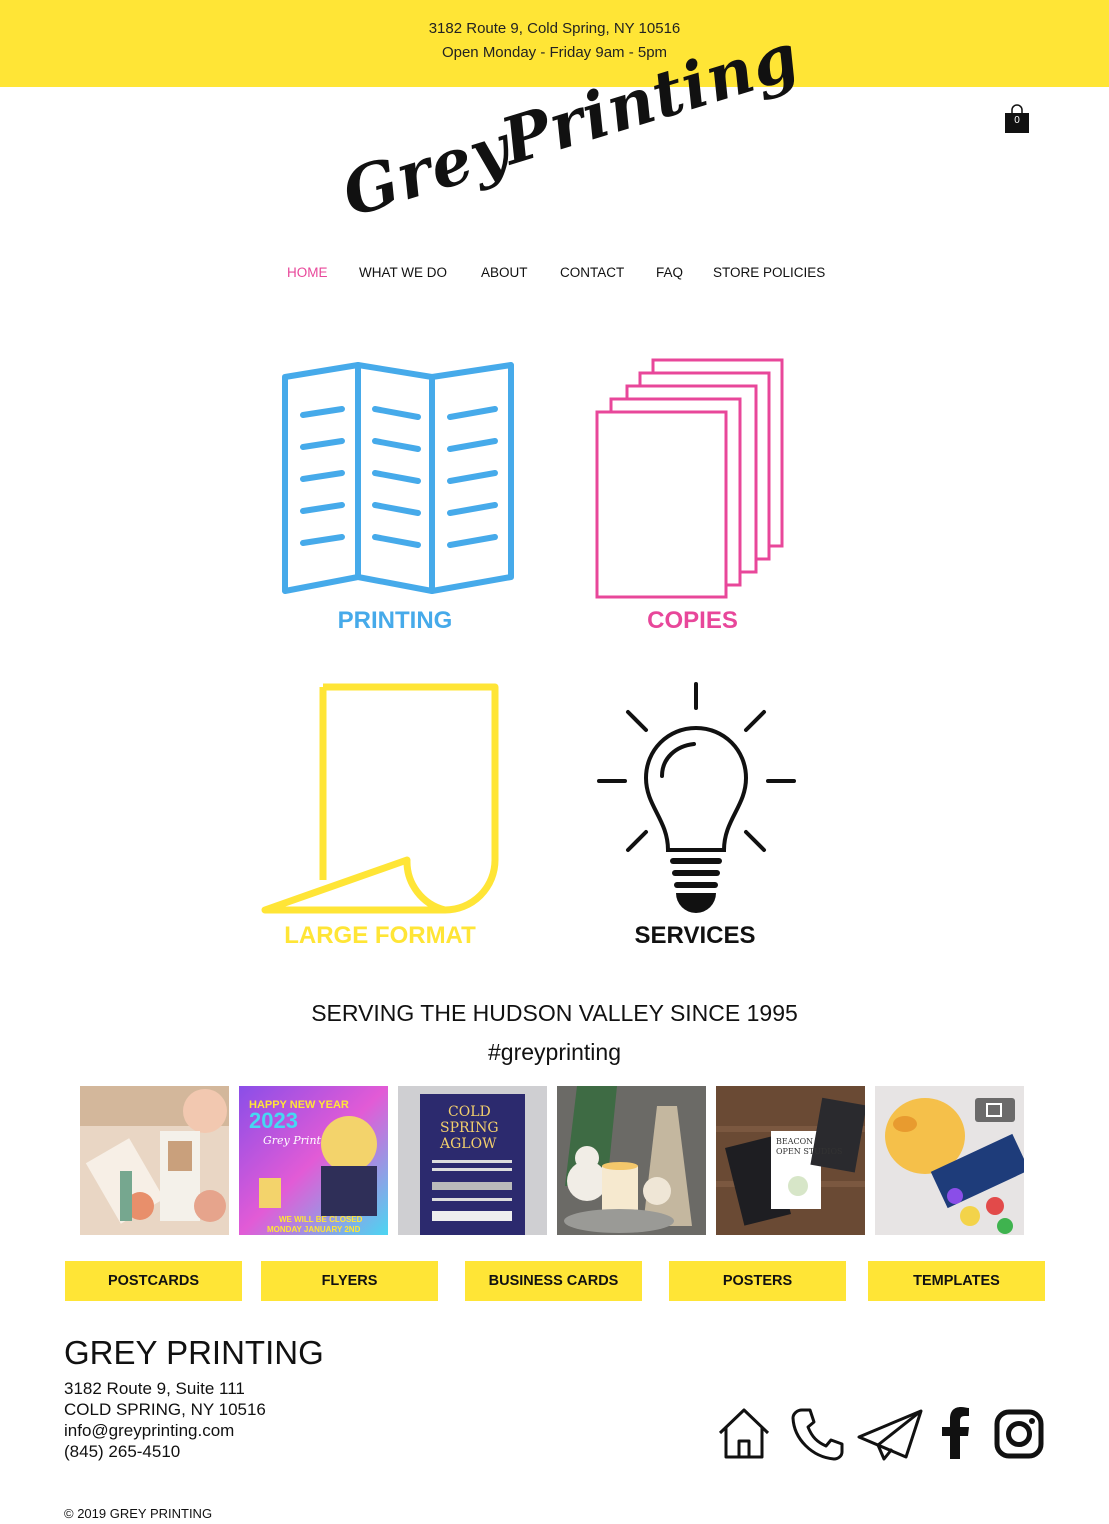 Image resolution: width=1109 pixels, height=1524 pixels. I want to click on tile-copies: COPIES, so click(692, 500).